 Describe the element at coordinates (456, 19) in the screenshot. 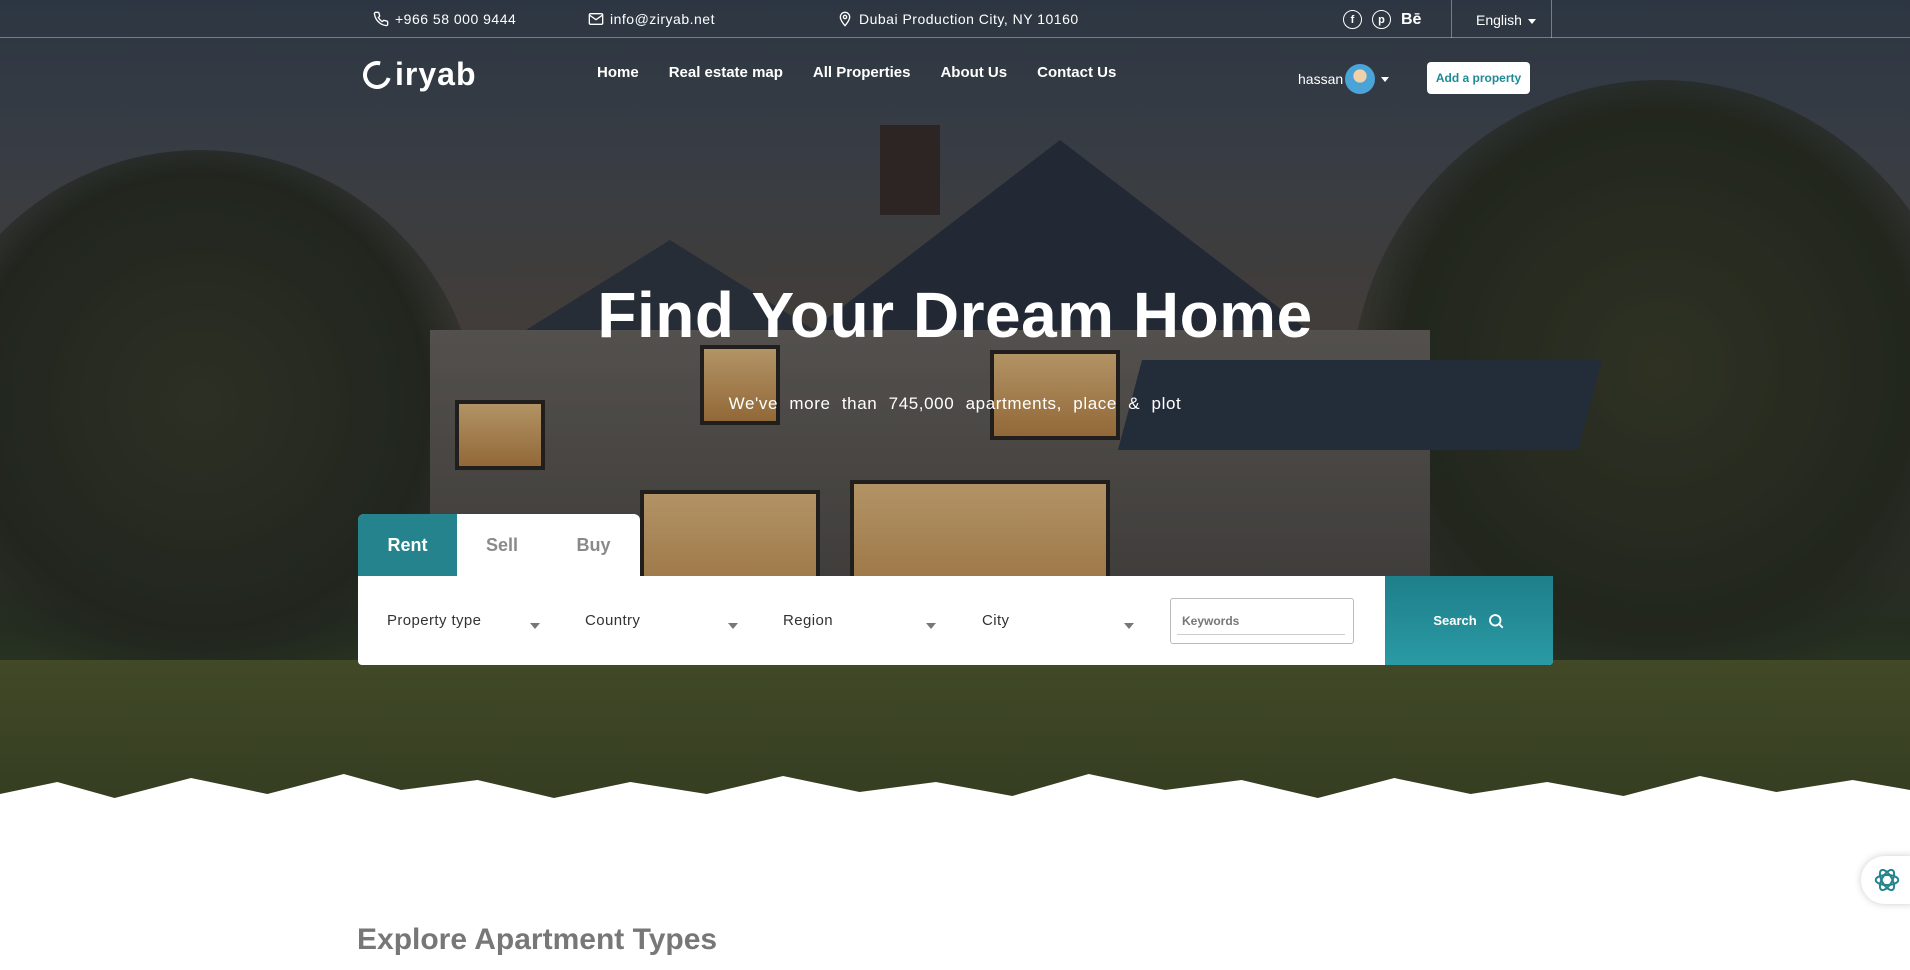

I see `phone-number: +966 58 000 9444` at that location.